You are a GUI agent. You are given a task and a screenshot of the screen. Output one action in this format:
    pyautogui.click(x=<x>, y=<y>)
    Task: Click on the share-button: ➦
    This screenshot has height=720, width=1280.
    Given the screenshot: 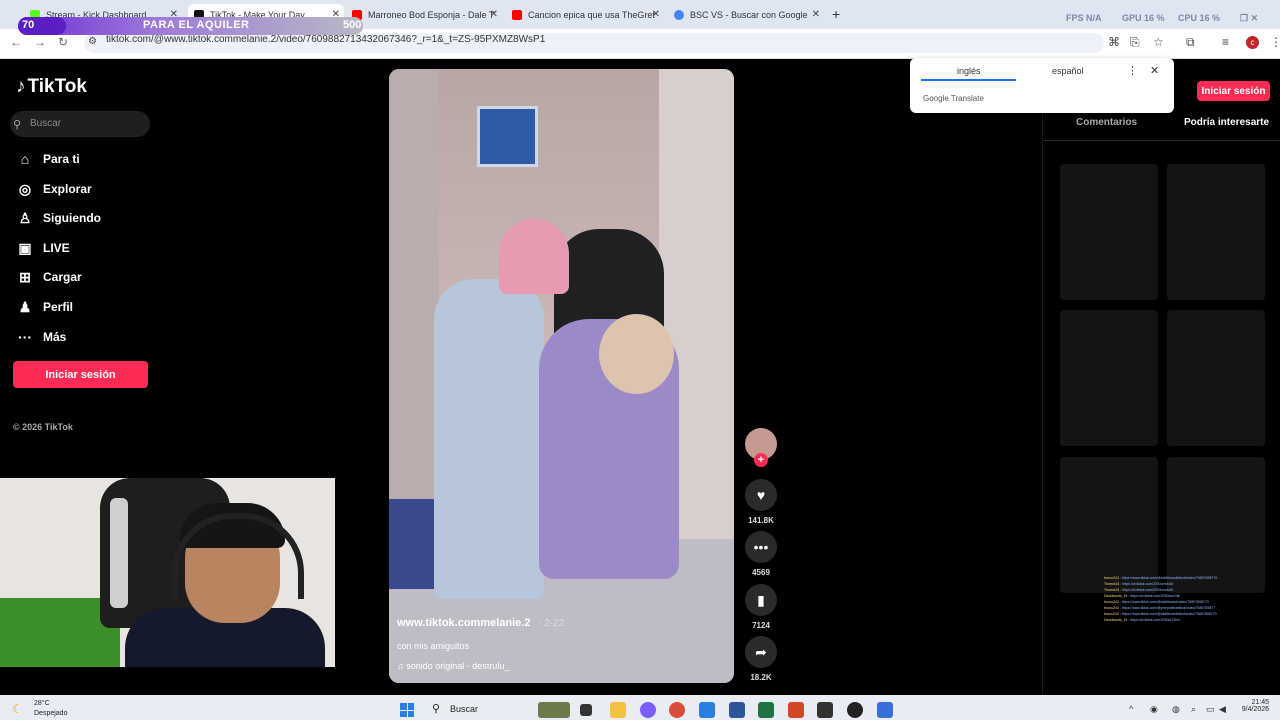 What is the action you would take?
    pyautogui.click(x=761, y=652)
    